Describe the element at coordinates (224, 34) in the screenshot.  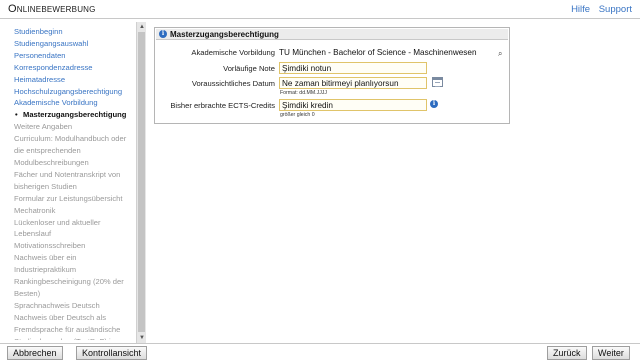
I see `panel-title: Masterzugangsberechtigung` at that location.